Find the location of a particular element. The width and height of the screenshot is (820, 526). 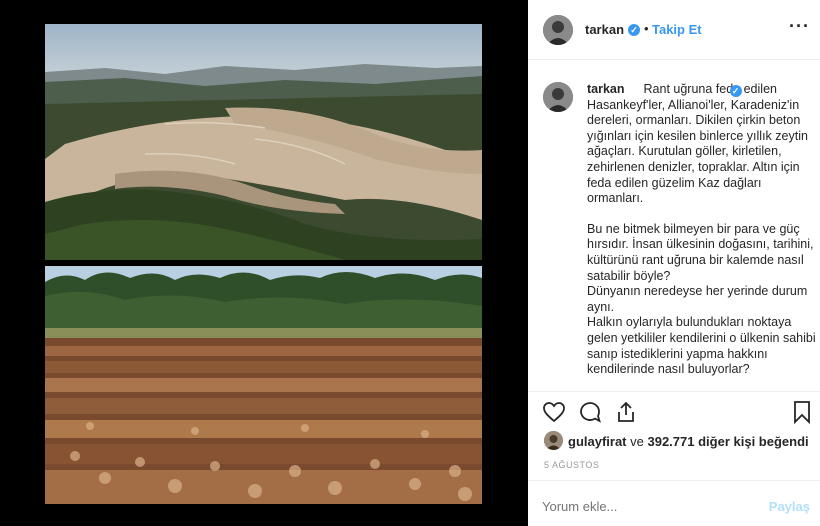

liker-username: gulayfirat is located at coordinates (597, 441).